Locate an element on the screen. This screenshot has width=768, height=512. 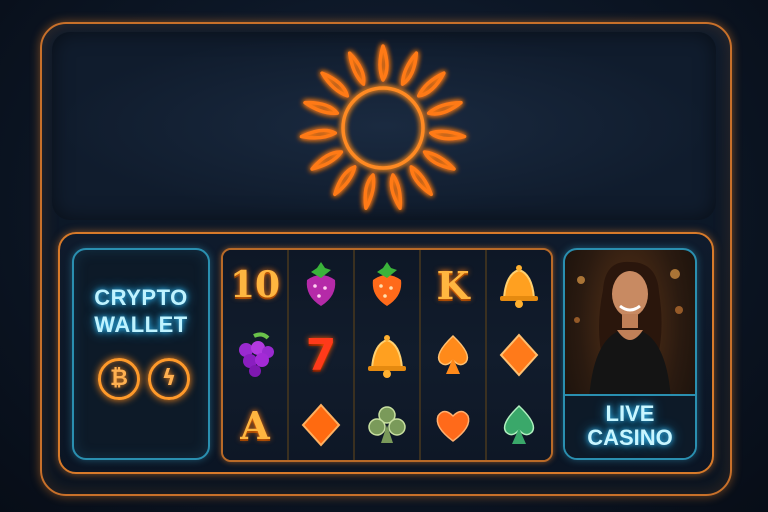
reel-symbol-ace: A is located at coordinates (255, 425).